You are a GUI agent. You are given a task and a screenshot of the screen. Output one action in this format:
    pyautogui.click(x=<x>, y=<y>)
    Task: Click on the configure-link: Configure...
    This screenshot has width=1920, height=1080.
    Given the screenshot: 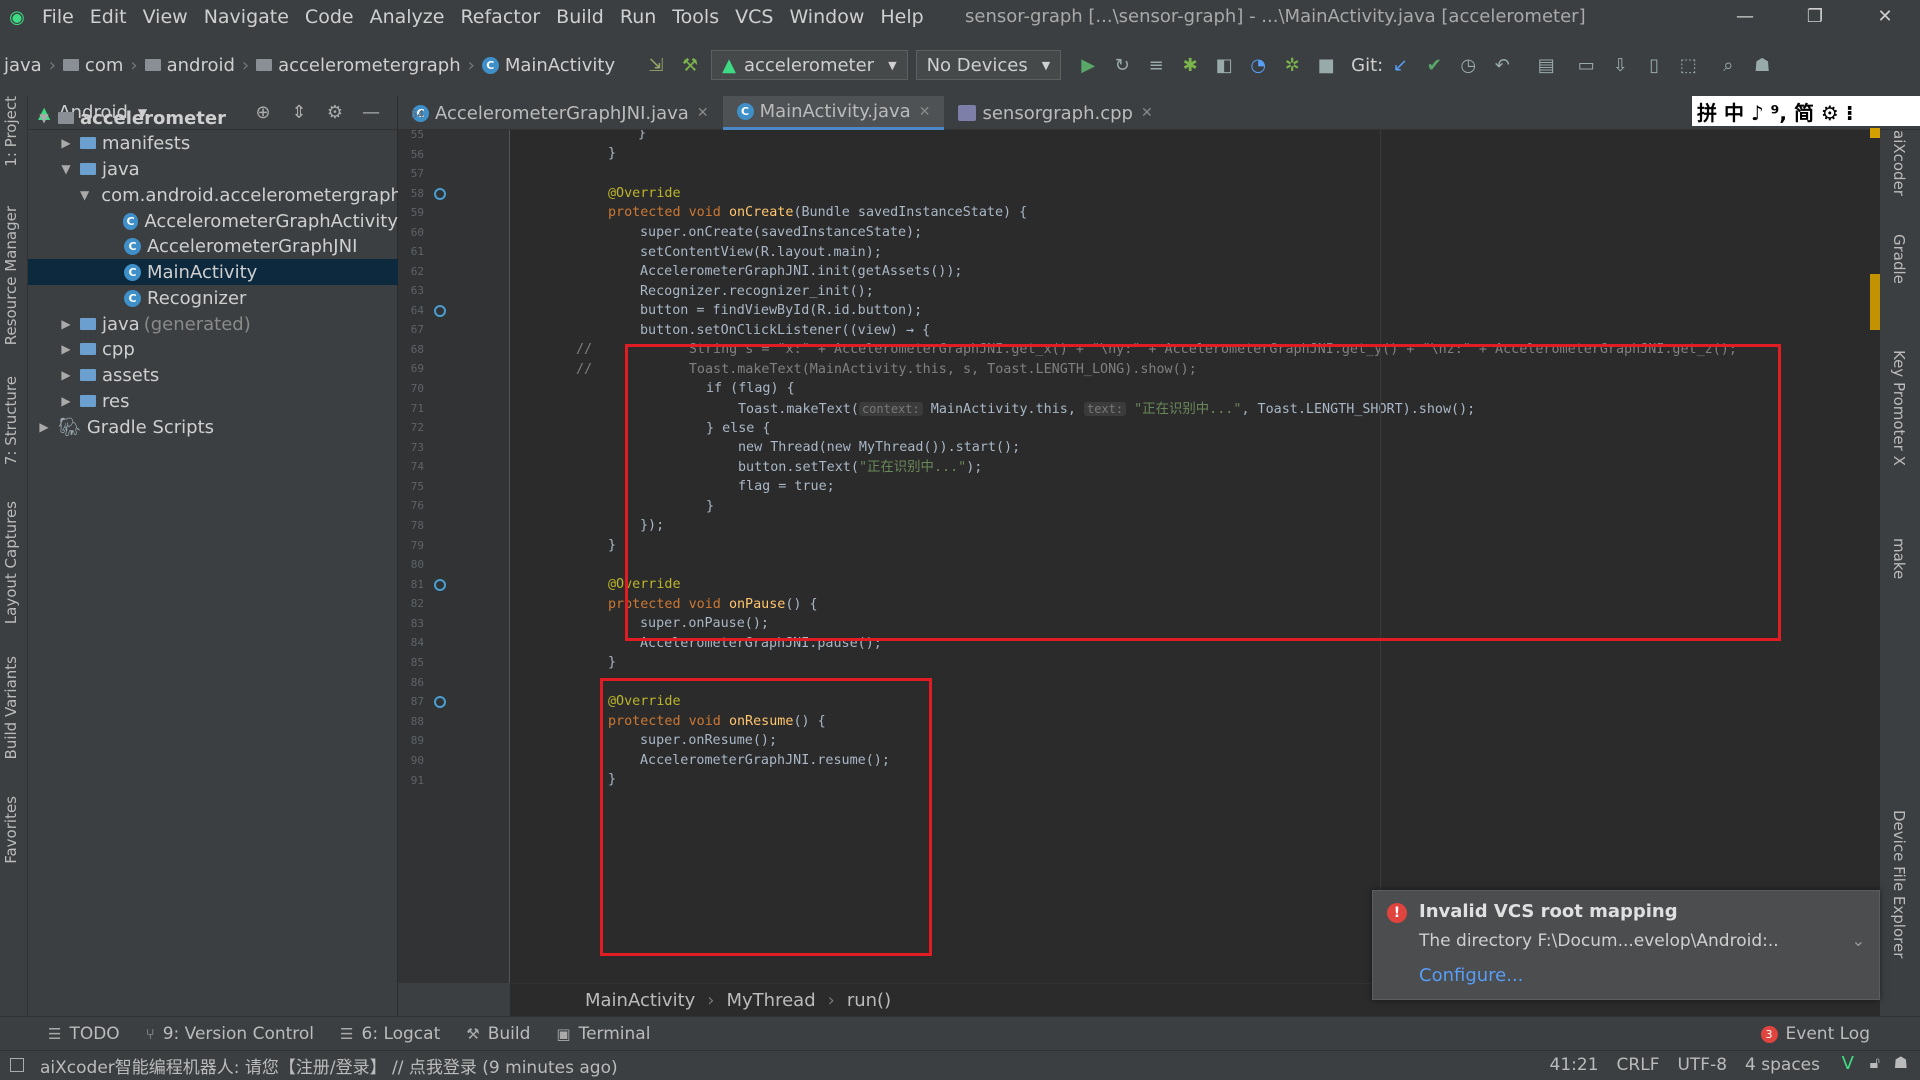 What is the action you would take?
    pyautogui.click(x=1471, y=975)
    